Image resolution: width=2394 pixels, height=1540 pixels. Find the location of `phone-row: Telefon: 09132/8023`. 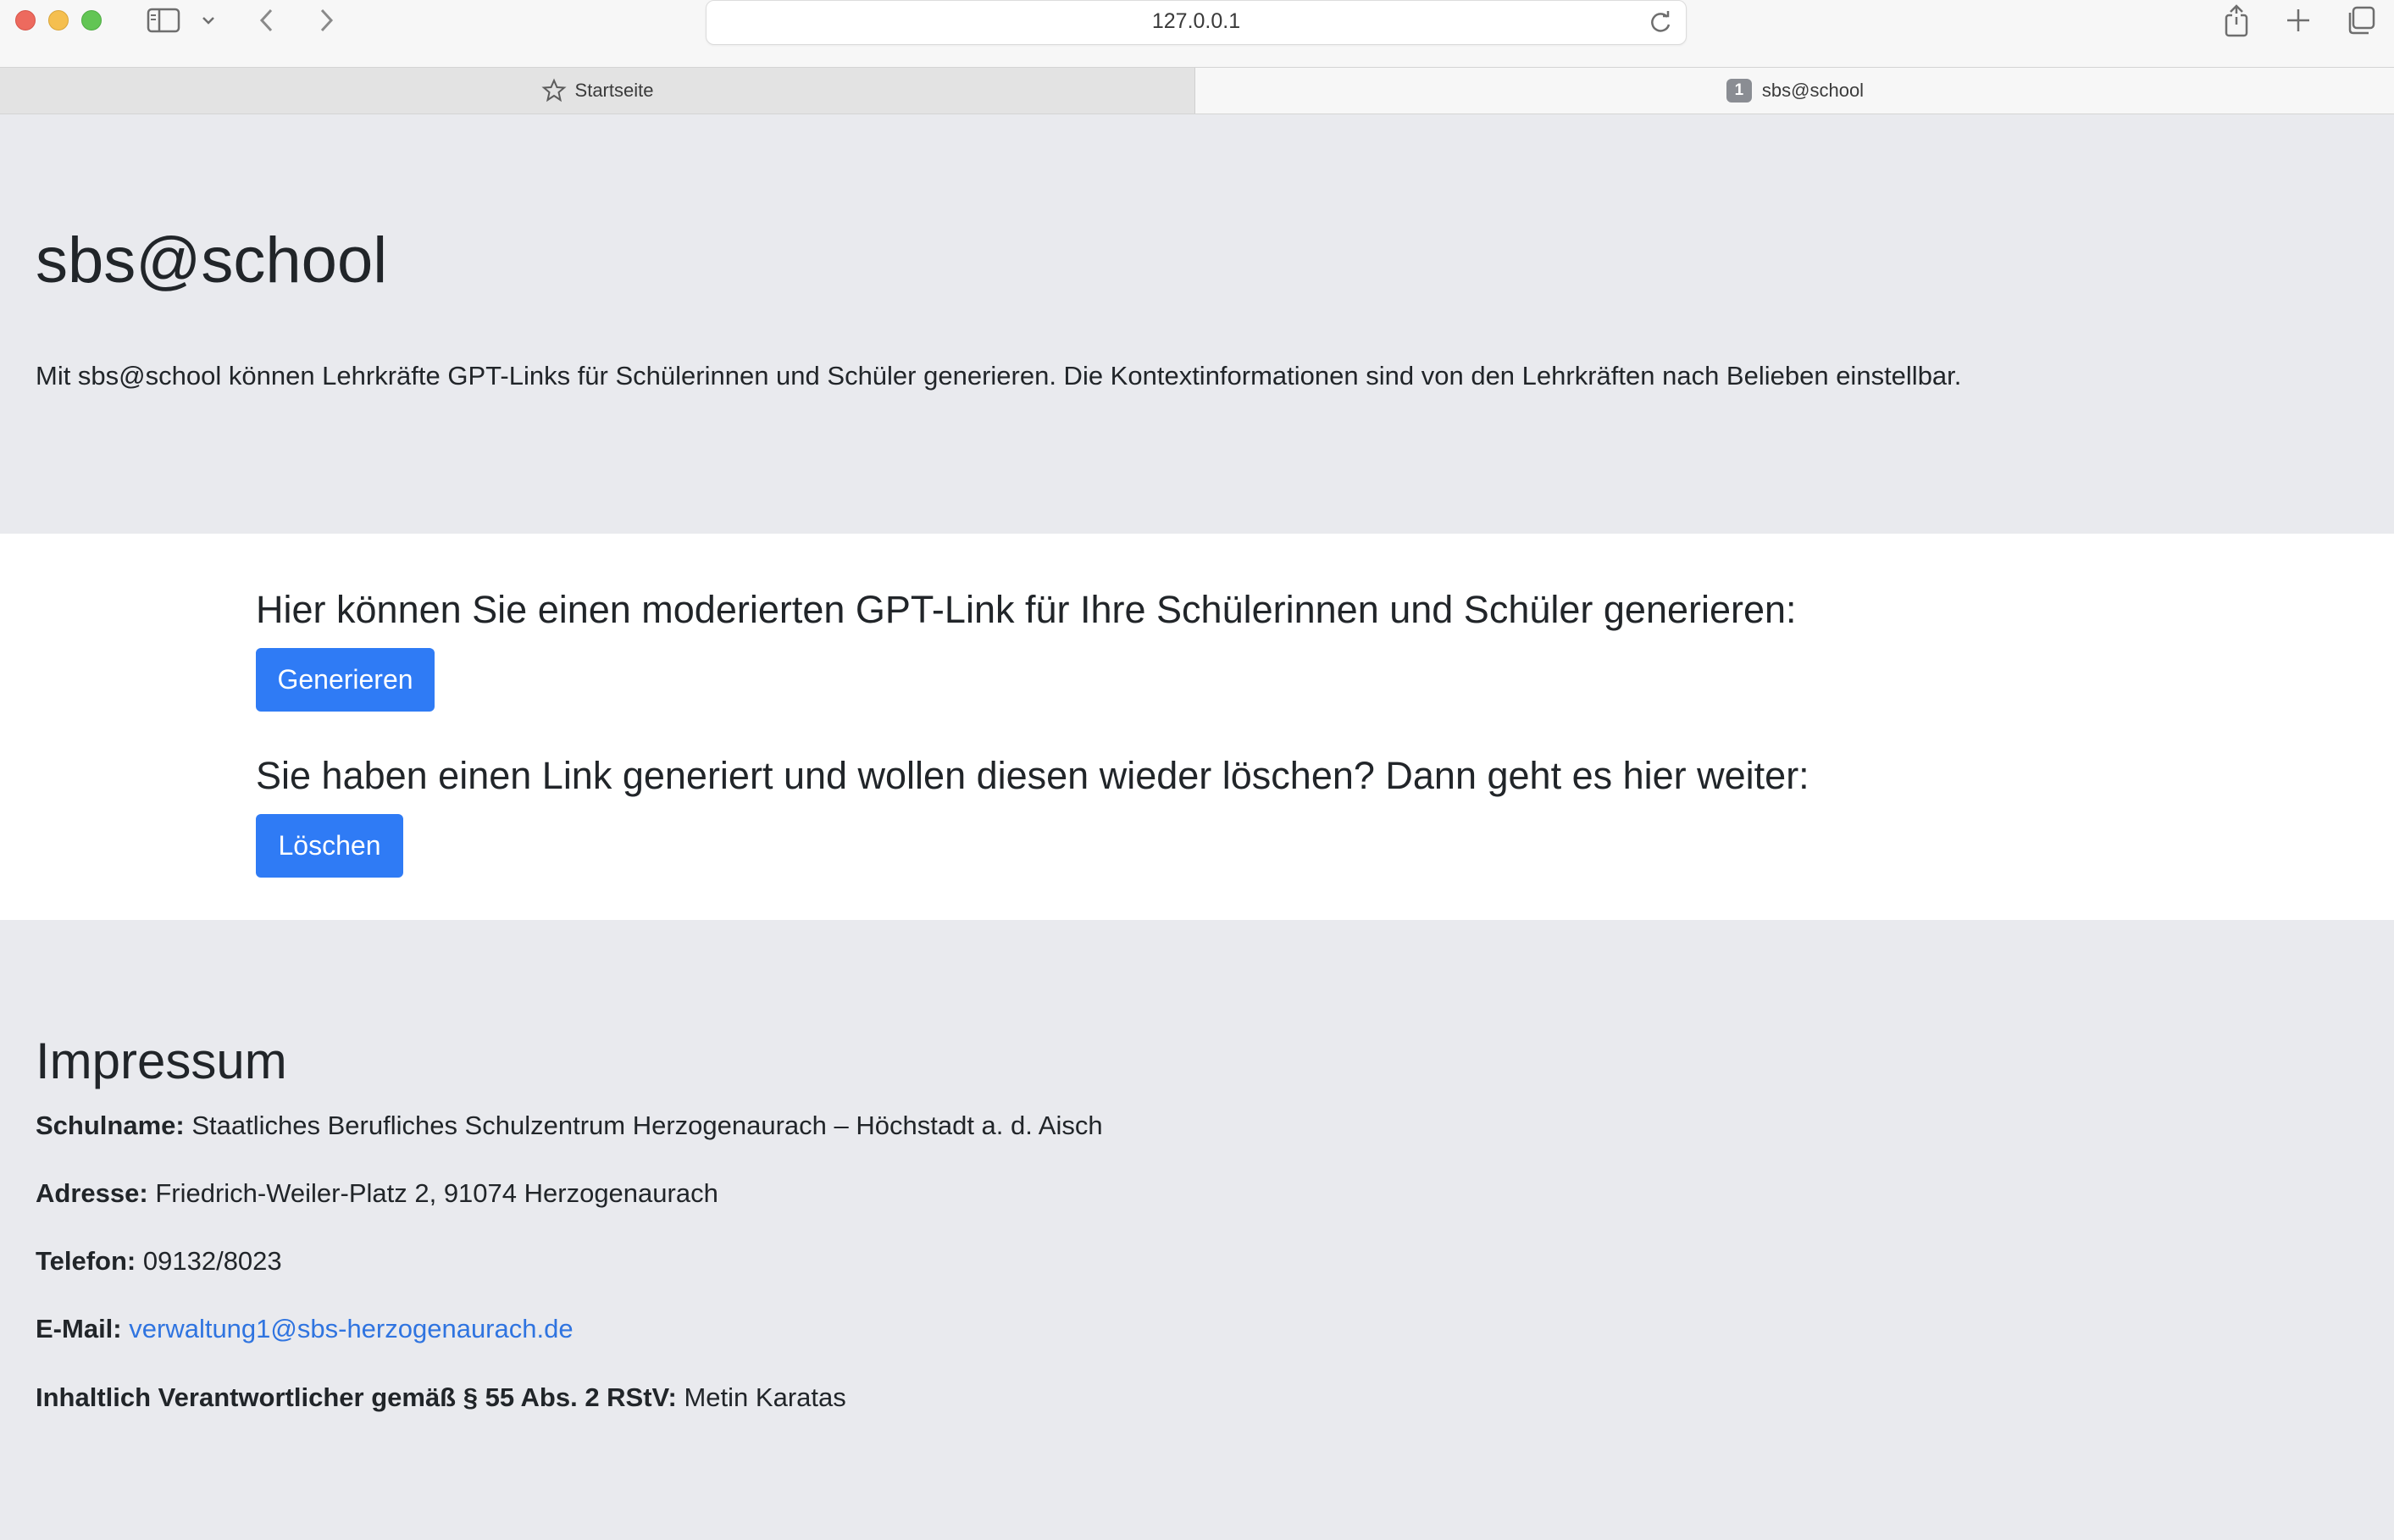

phone-row: Telefon: 09132/8023 is located at coordinates (159, 1261).